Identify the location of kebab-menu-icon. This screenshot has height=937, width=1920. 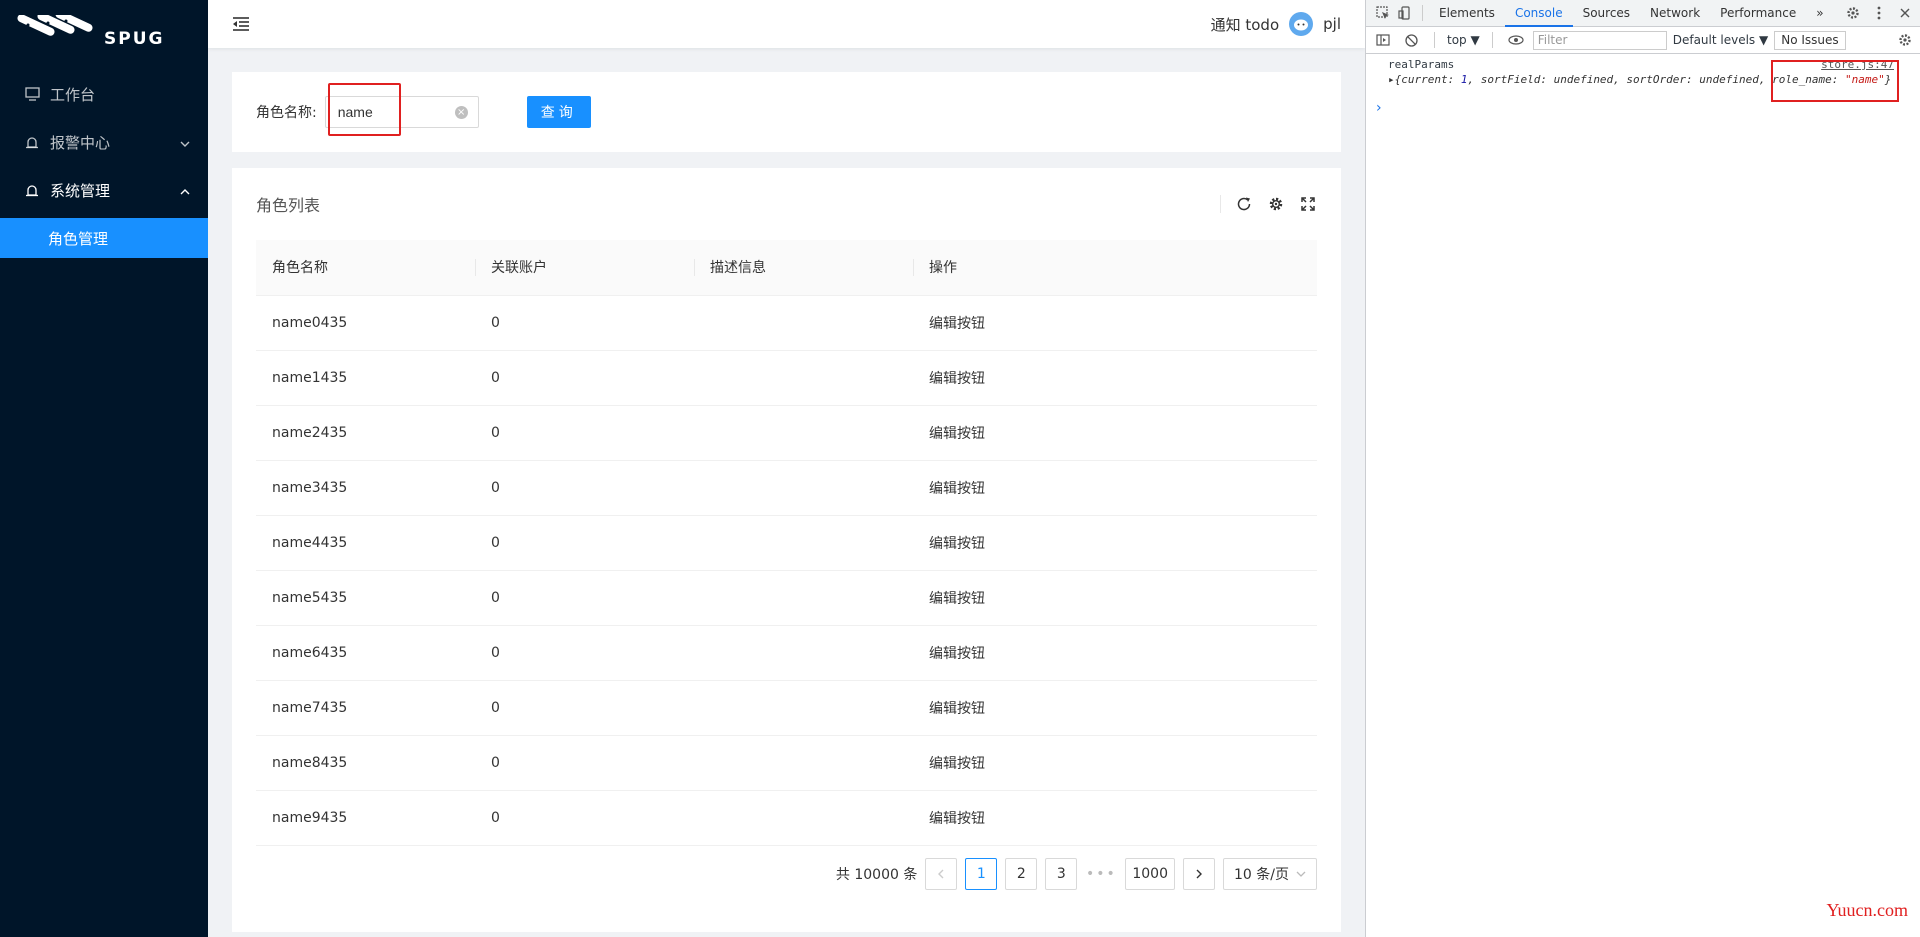
(1879, 13).